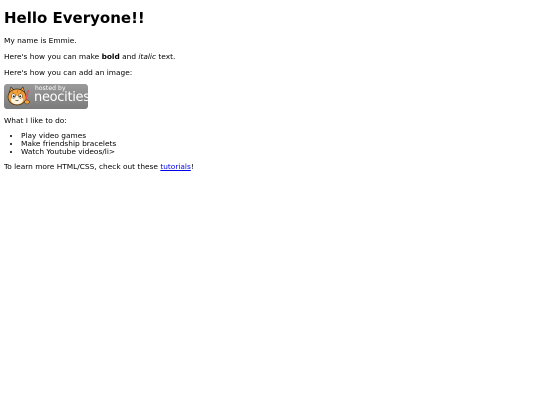 This screenshot has width=540, height=414. I want to click on intro-text: My name is Emmie., so click(40, 40).